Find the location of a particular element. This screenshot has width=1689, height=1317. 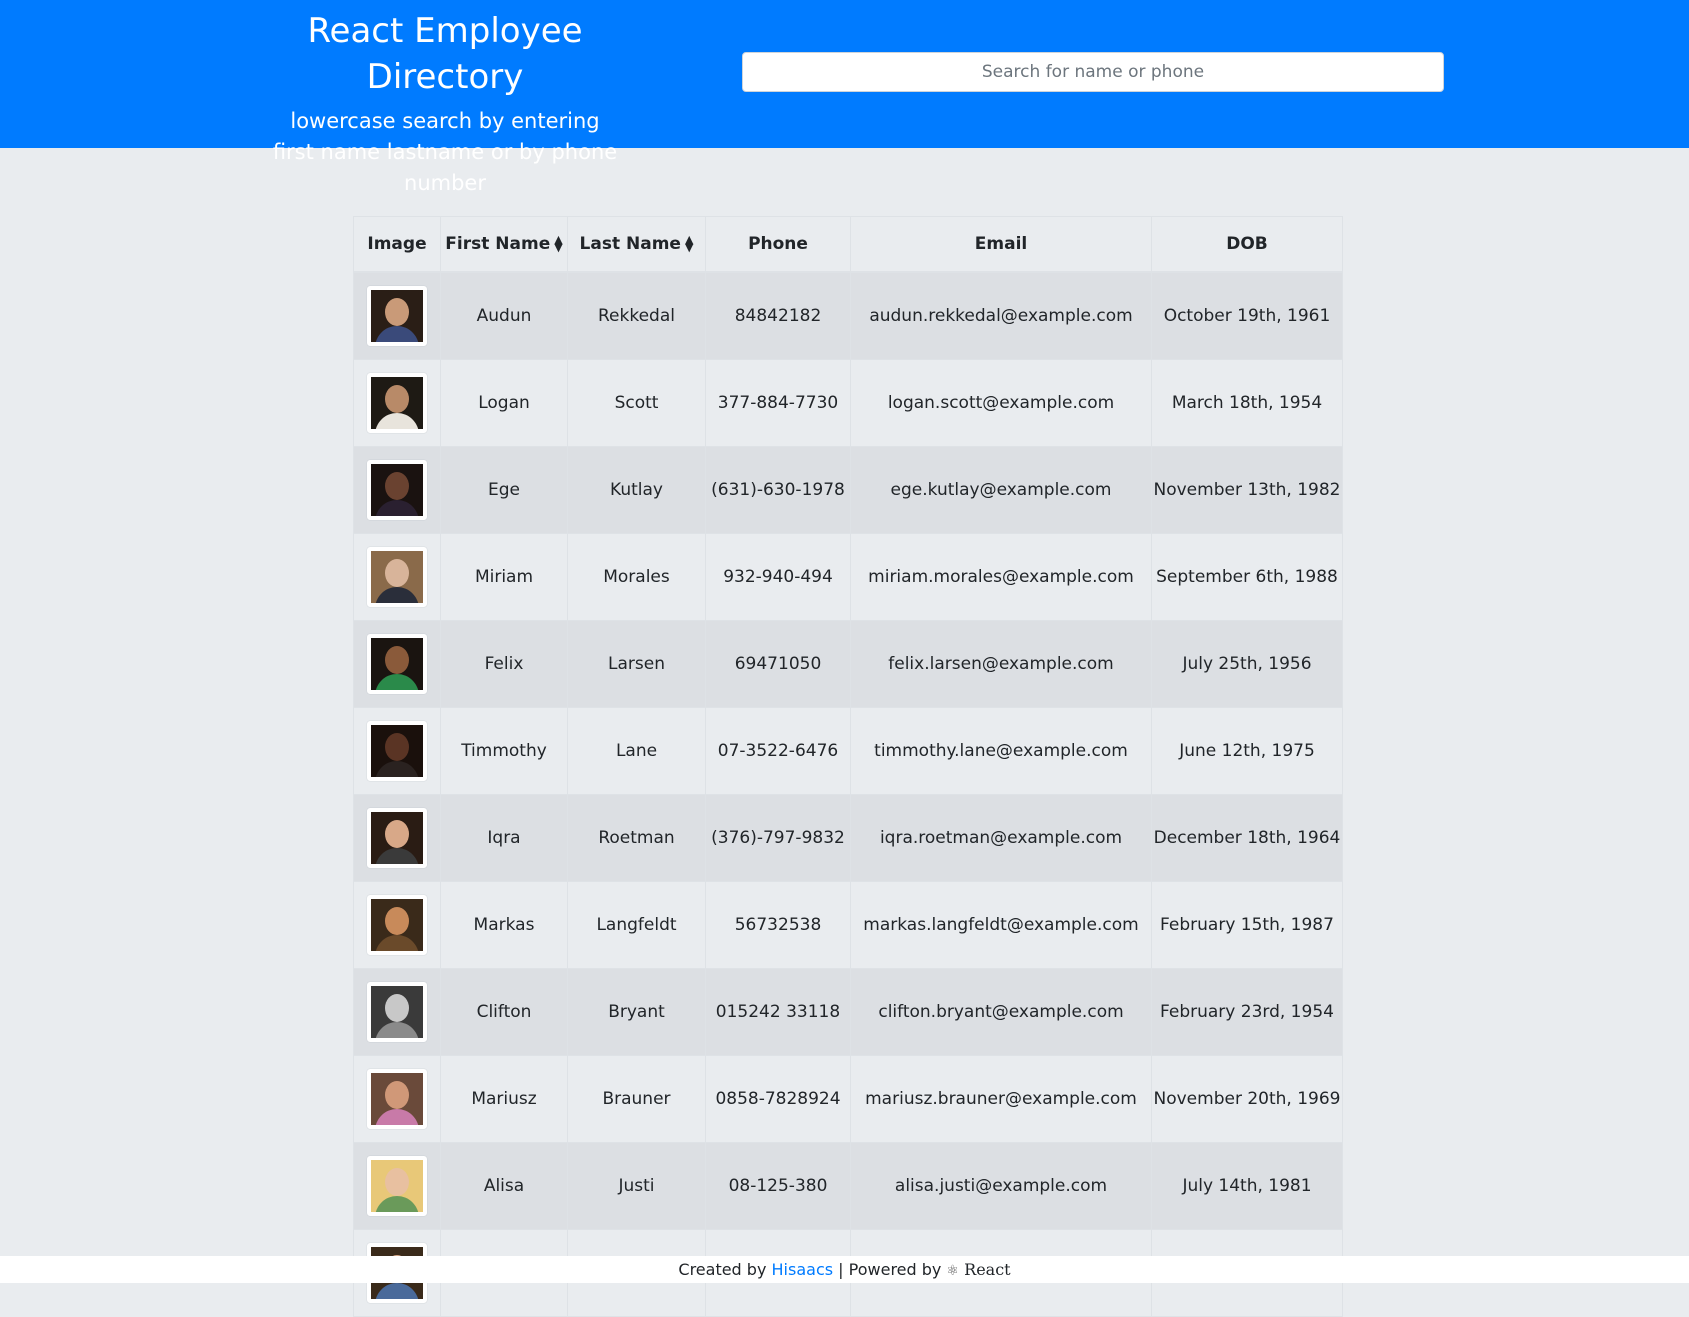

footer-framework: React is located at coordinates (987, 1269).